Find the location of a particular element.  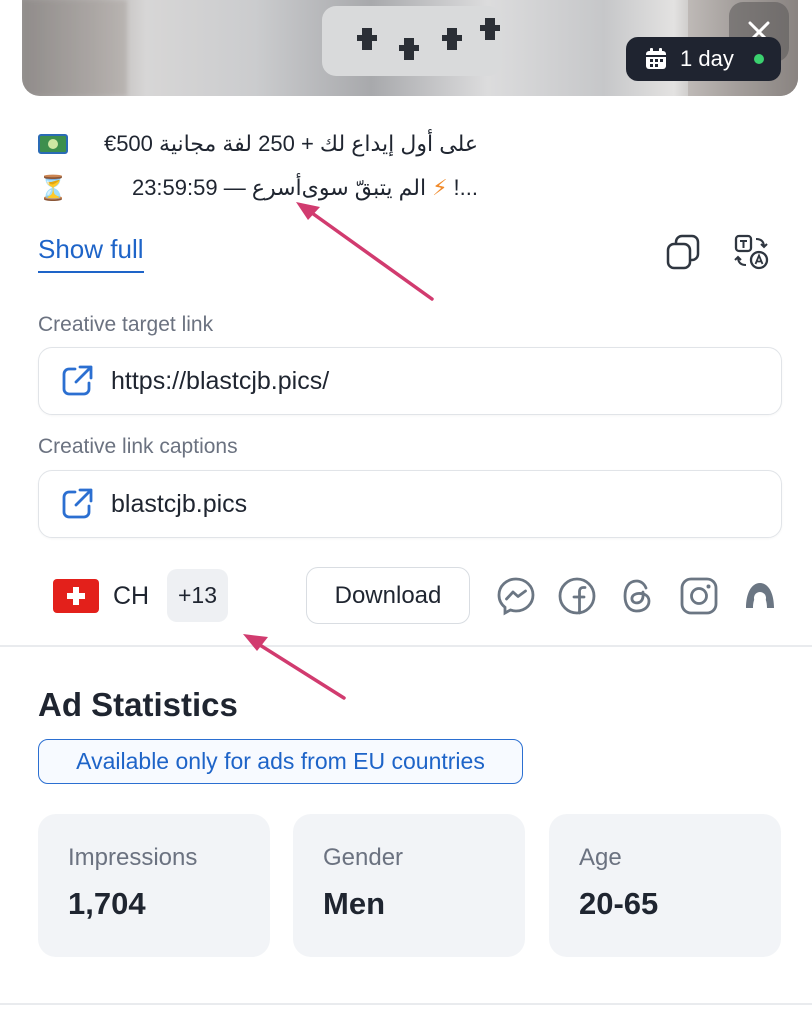

money-emoji-icon is located at coordinates (53, 144).